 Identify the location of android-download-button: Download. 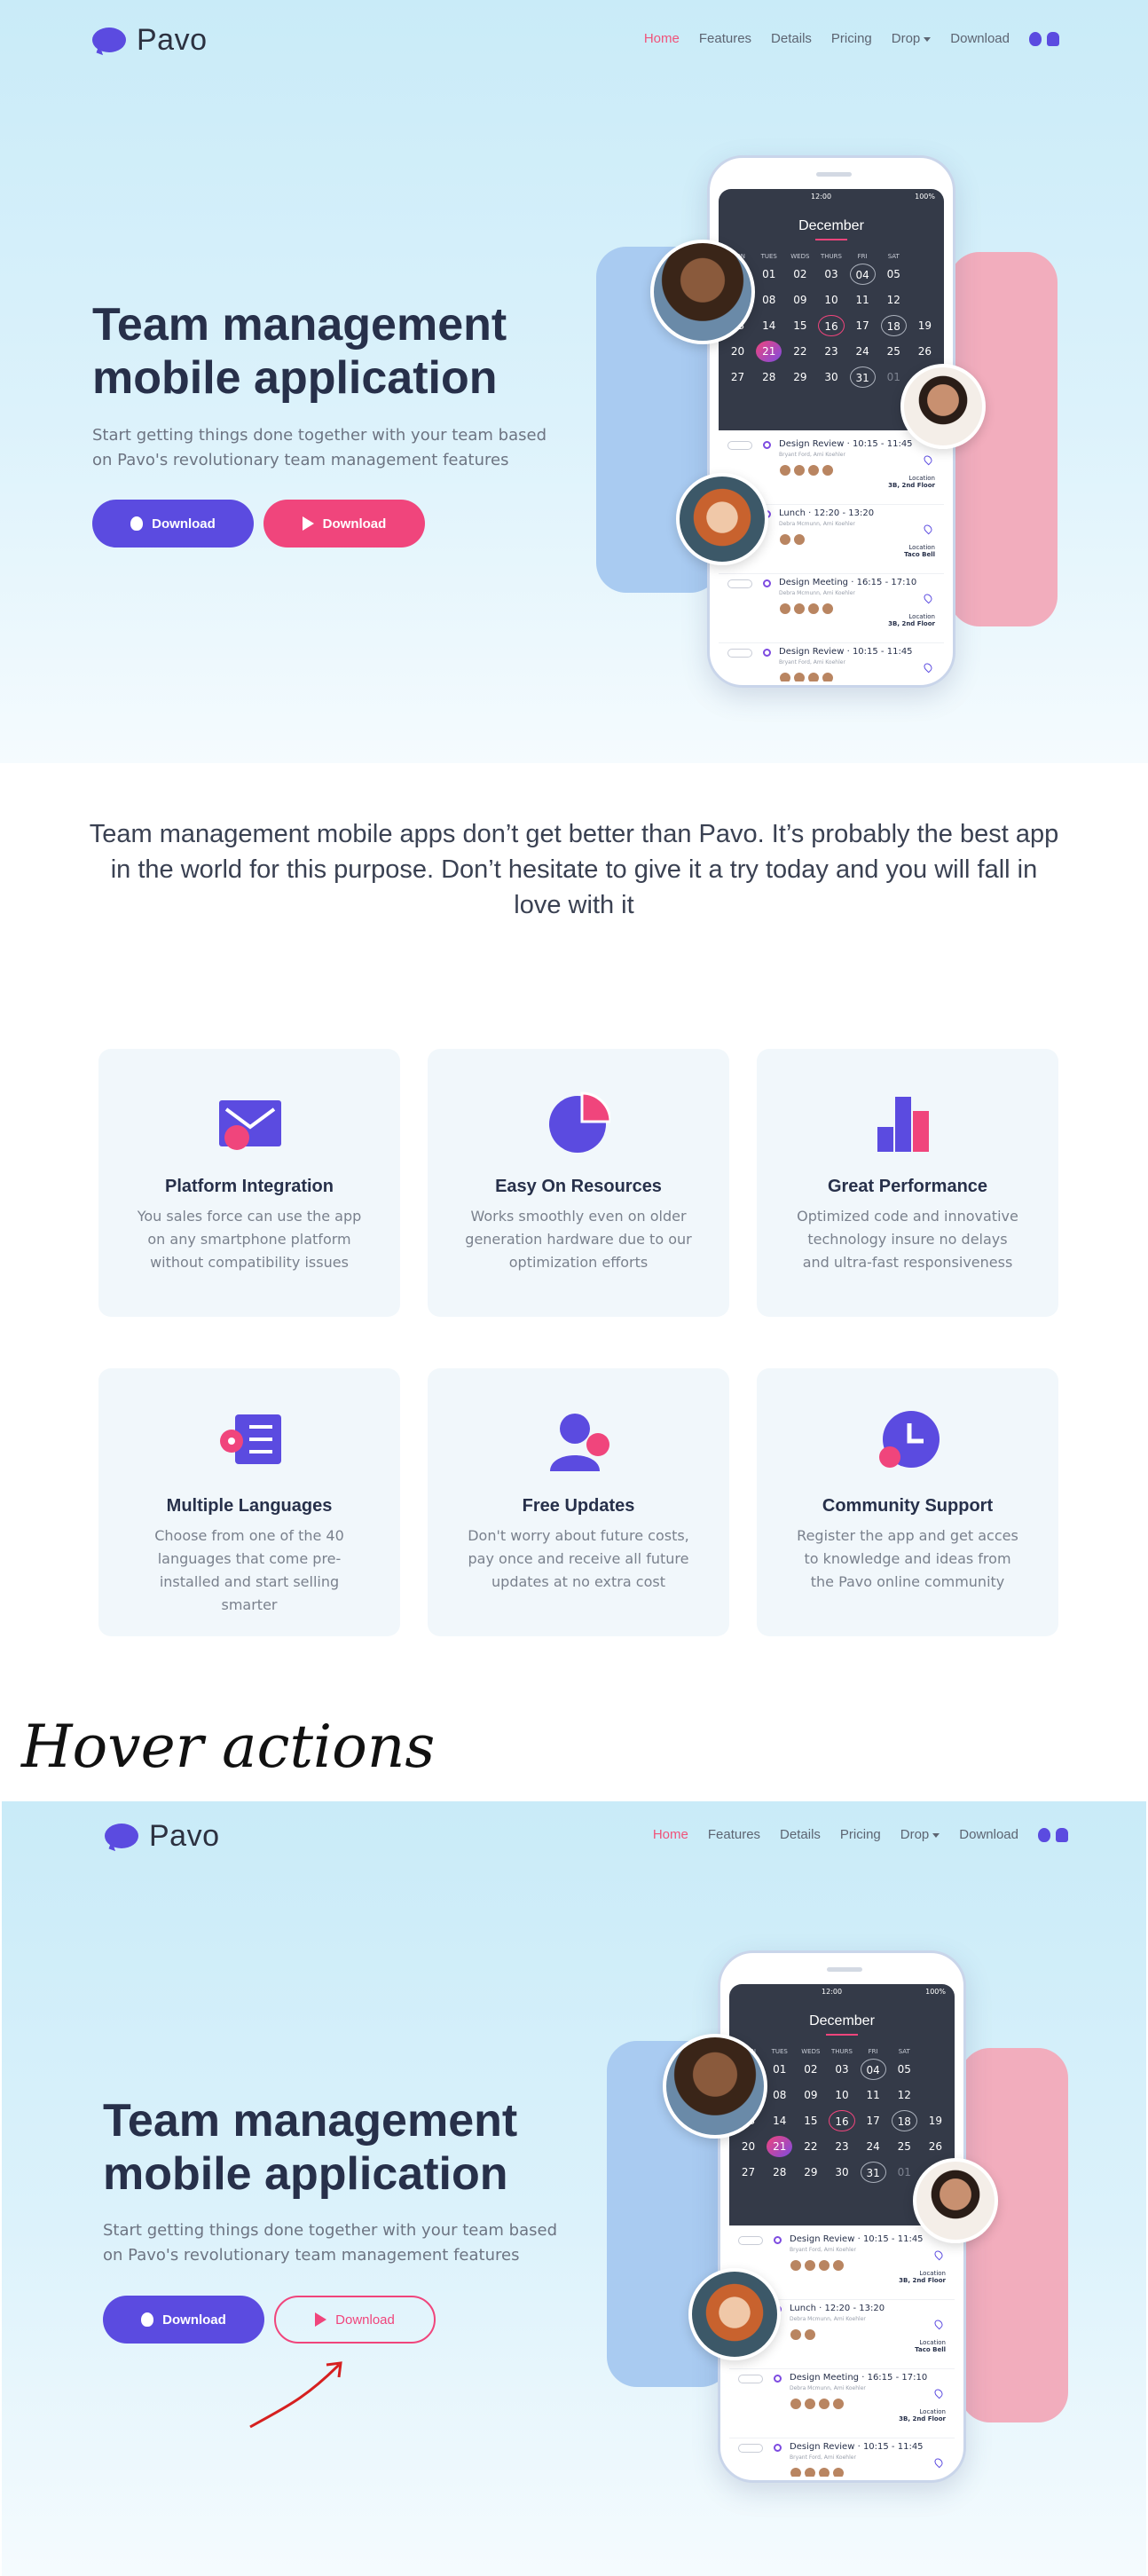
(344, 523).